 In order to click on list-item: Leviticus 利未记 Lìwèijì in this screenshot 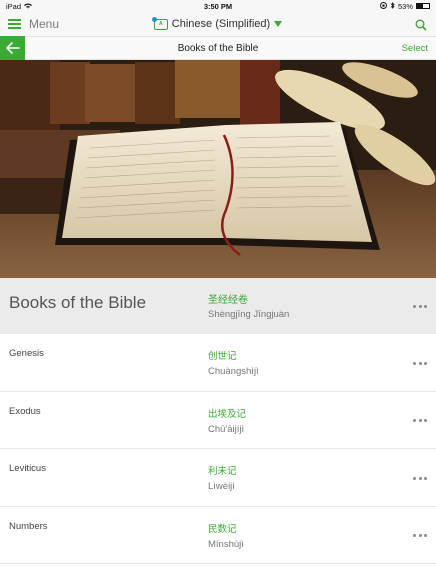, I will do `click(218, 478)`.